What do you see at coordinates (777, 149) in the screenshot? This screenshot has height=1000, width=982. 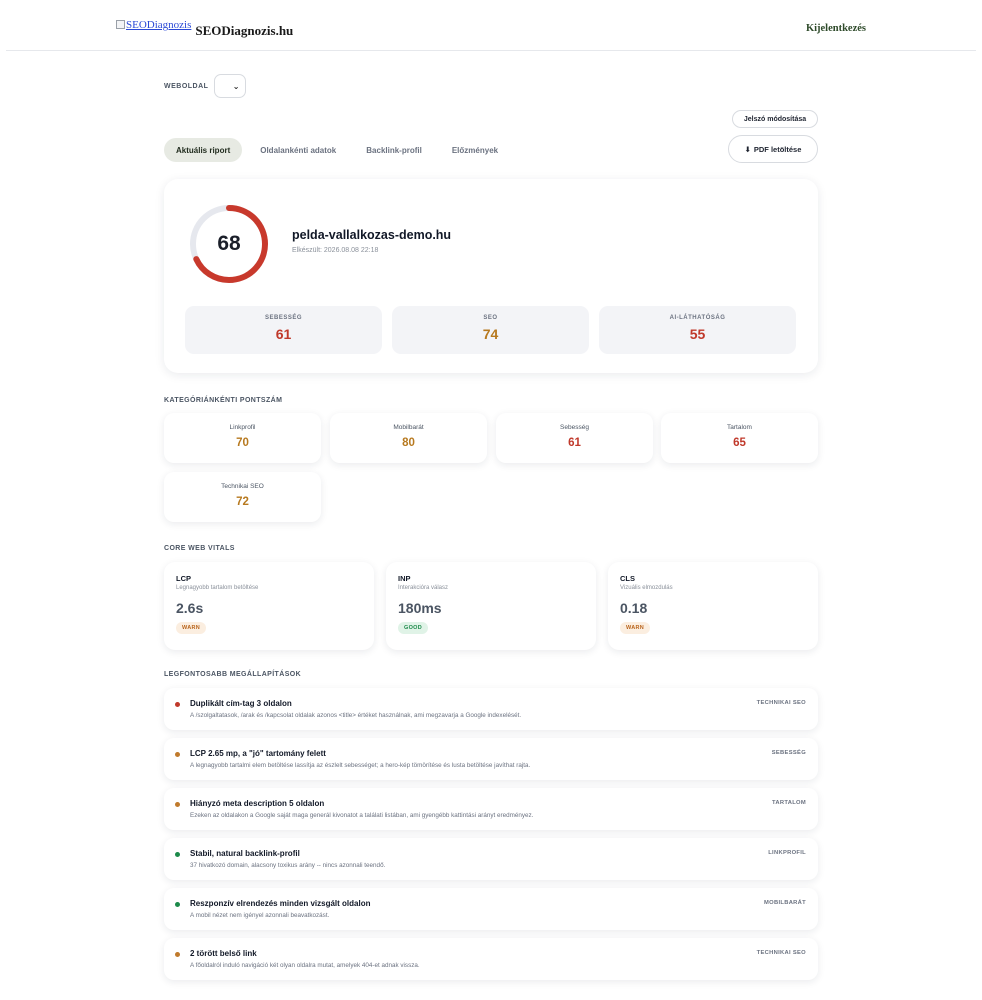 I see `pdf-download-label: PDF letöltése` at bounding box center [777, 149].